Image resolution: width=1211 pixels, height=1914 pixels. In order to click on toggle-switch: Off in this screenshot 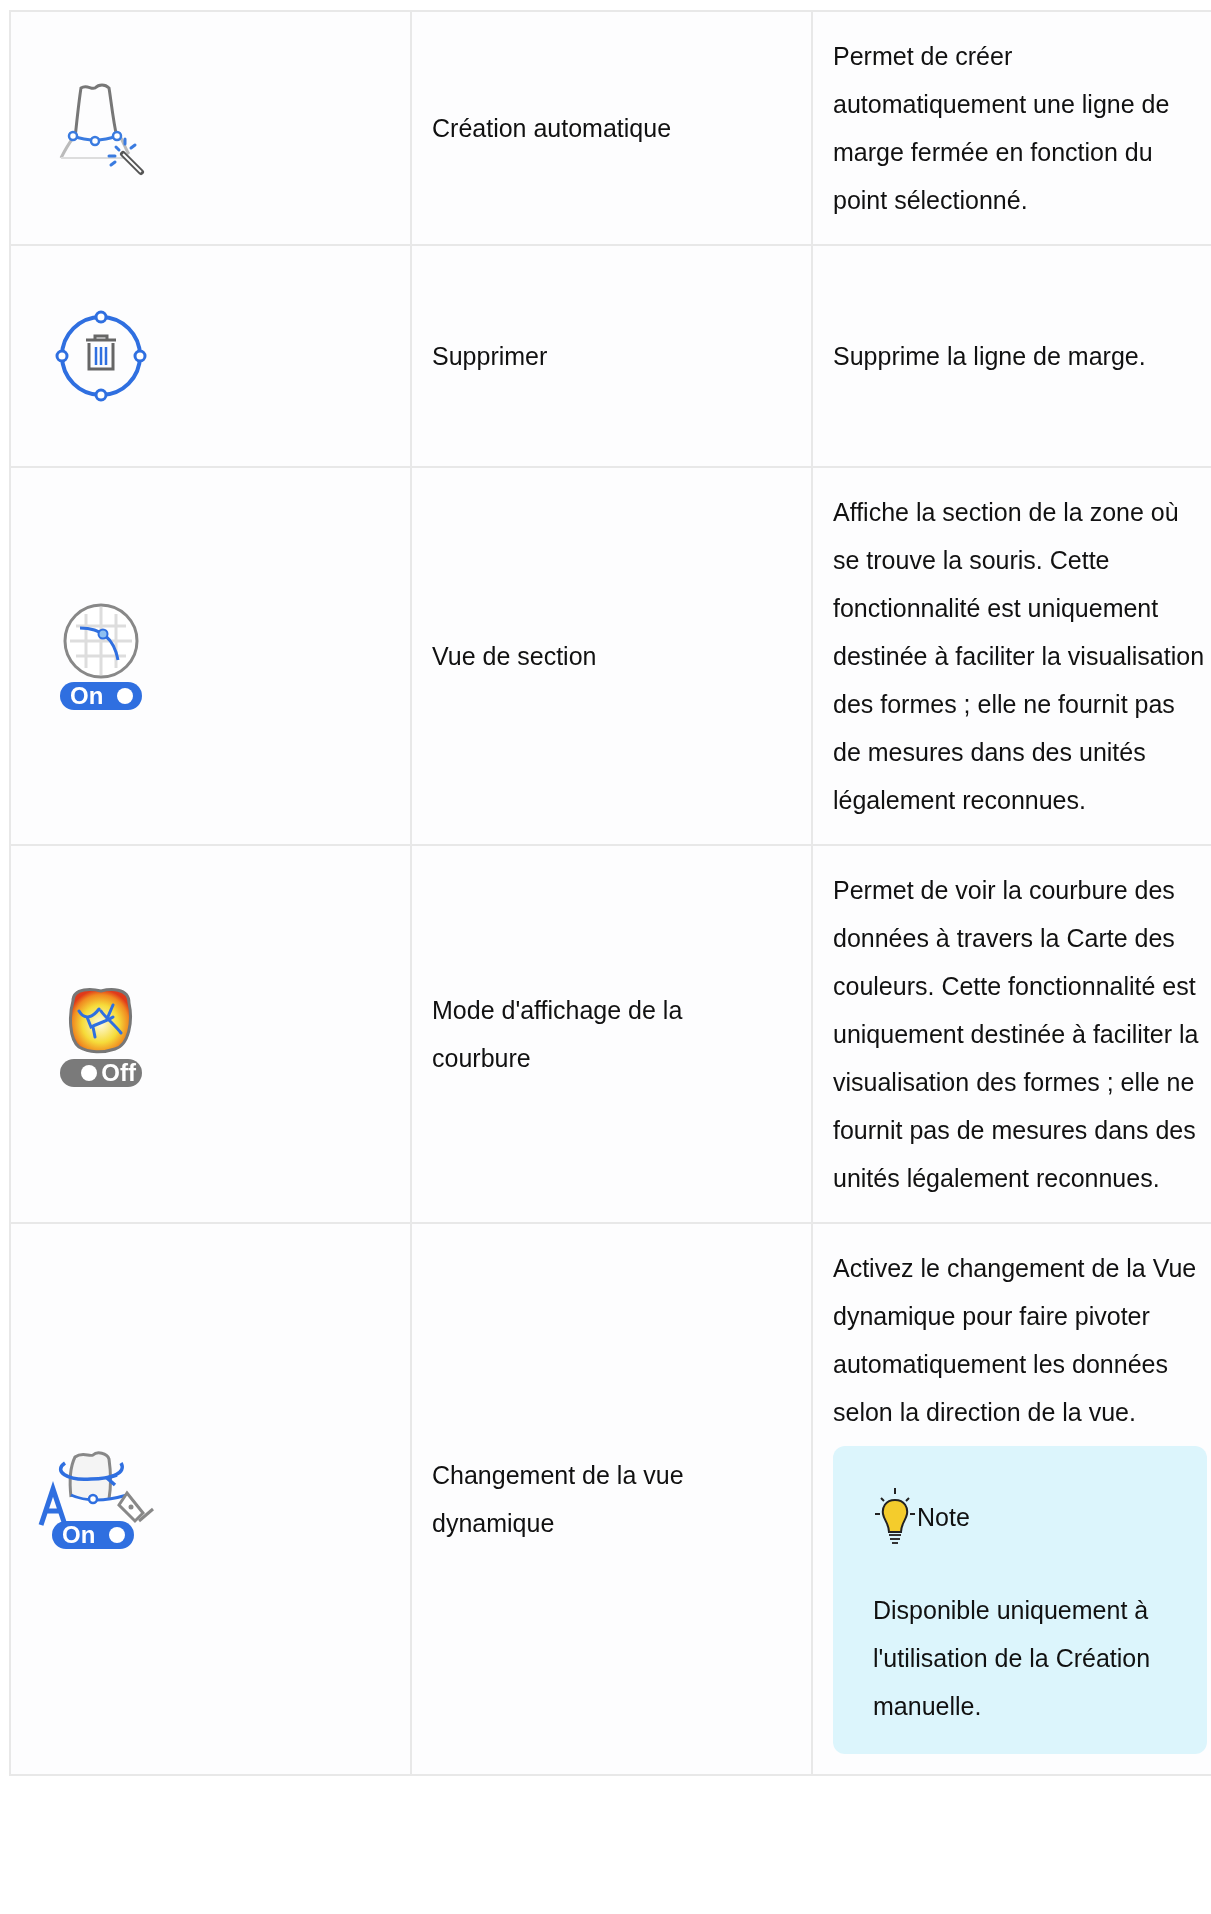, I will do `click(101, 1073)`.